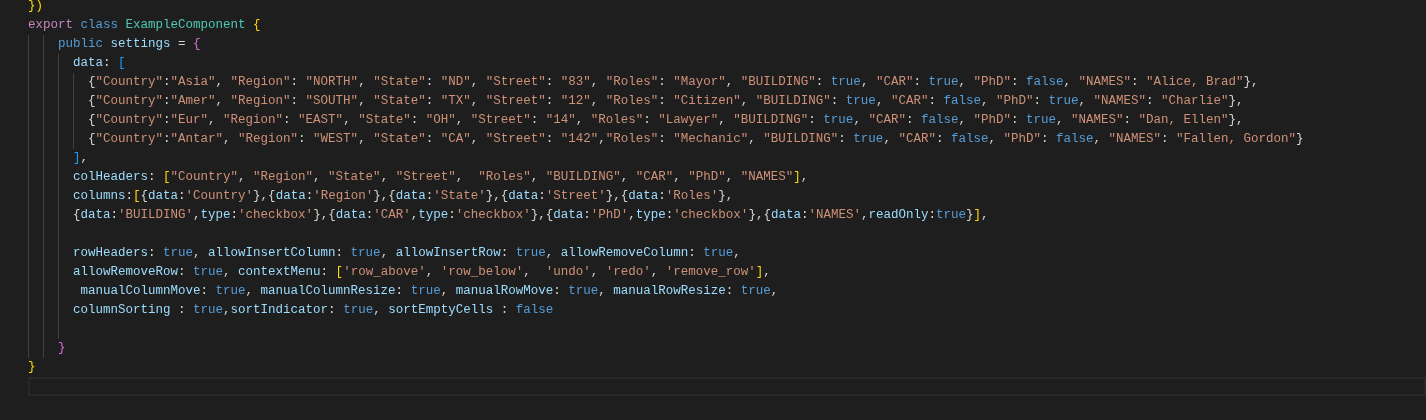  What do you see at coordinates (313, 310) in the screenshot?
I see `code-line: columnSorting : true,sortIndicator: true, sortEmptyCells : false` at bounding box center [313, 310].